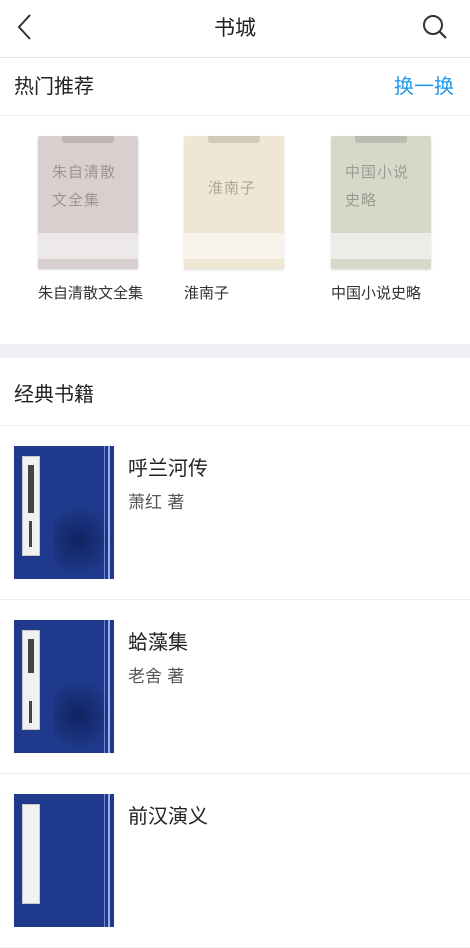 This screenshot has height=948, width=470. What do you see at coordinates (54, 86) in the screenshot?
I see `hot-section-title: 热门推荐` at bounding box center [54, 86].